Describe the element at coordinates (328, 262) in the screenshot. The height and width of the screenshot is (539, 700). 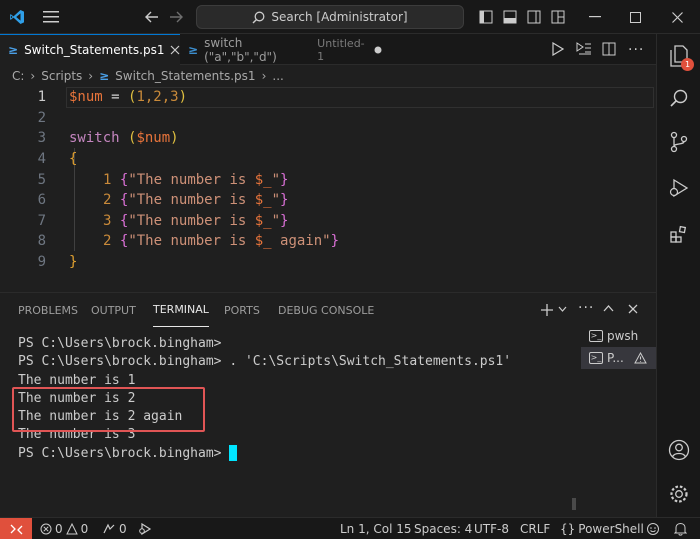
I see `code-line: 9 }` at that location.